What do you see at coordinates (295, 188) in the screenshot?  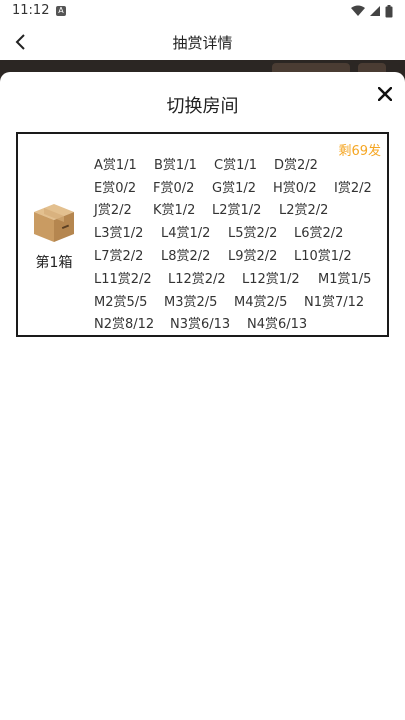 I see `prize-item: H赏0/2` at bounding box center [295, 188].